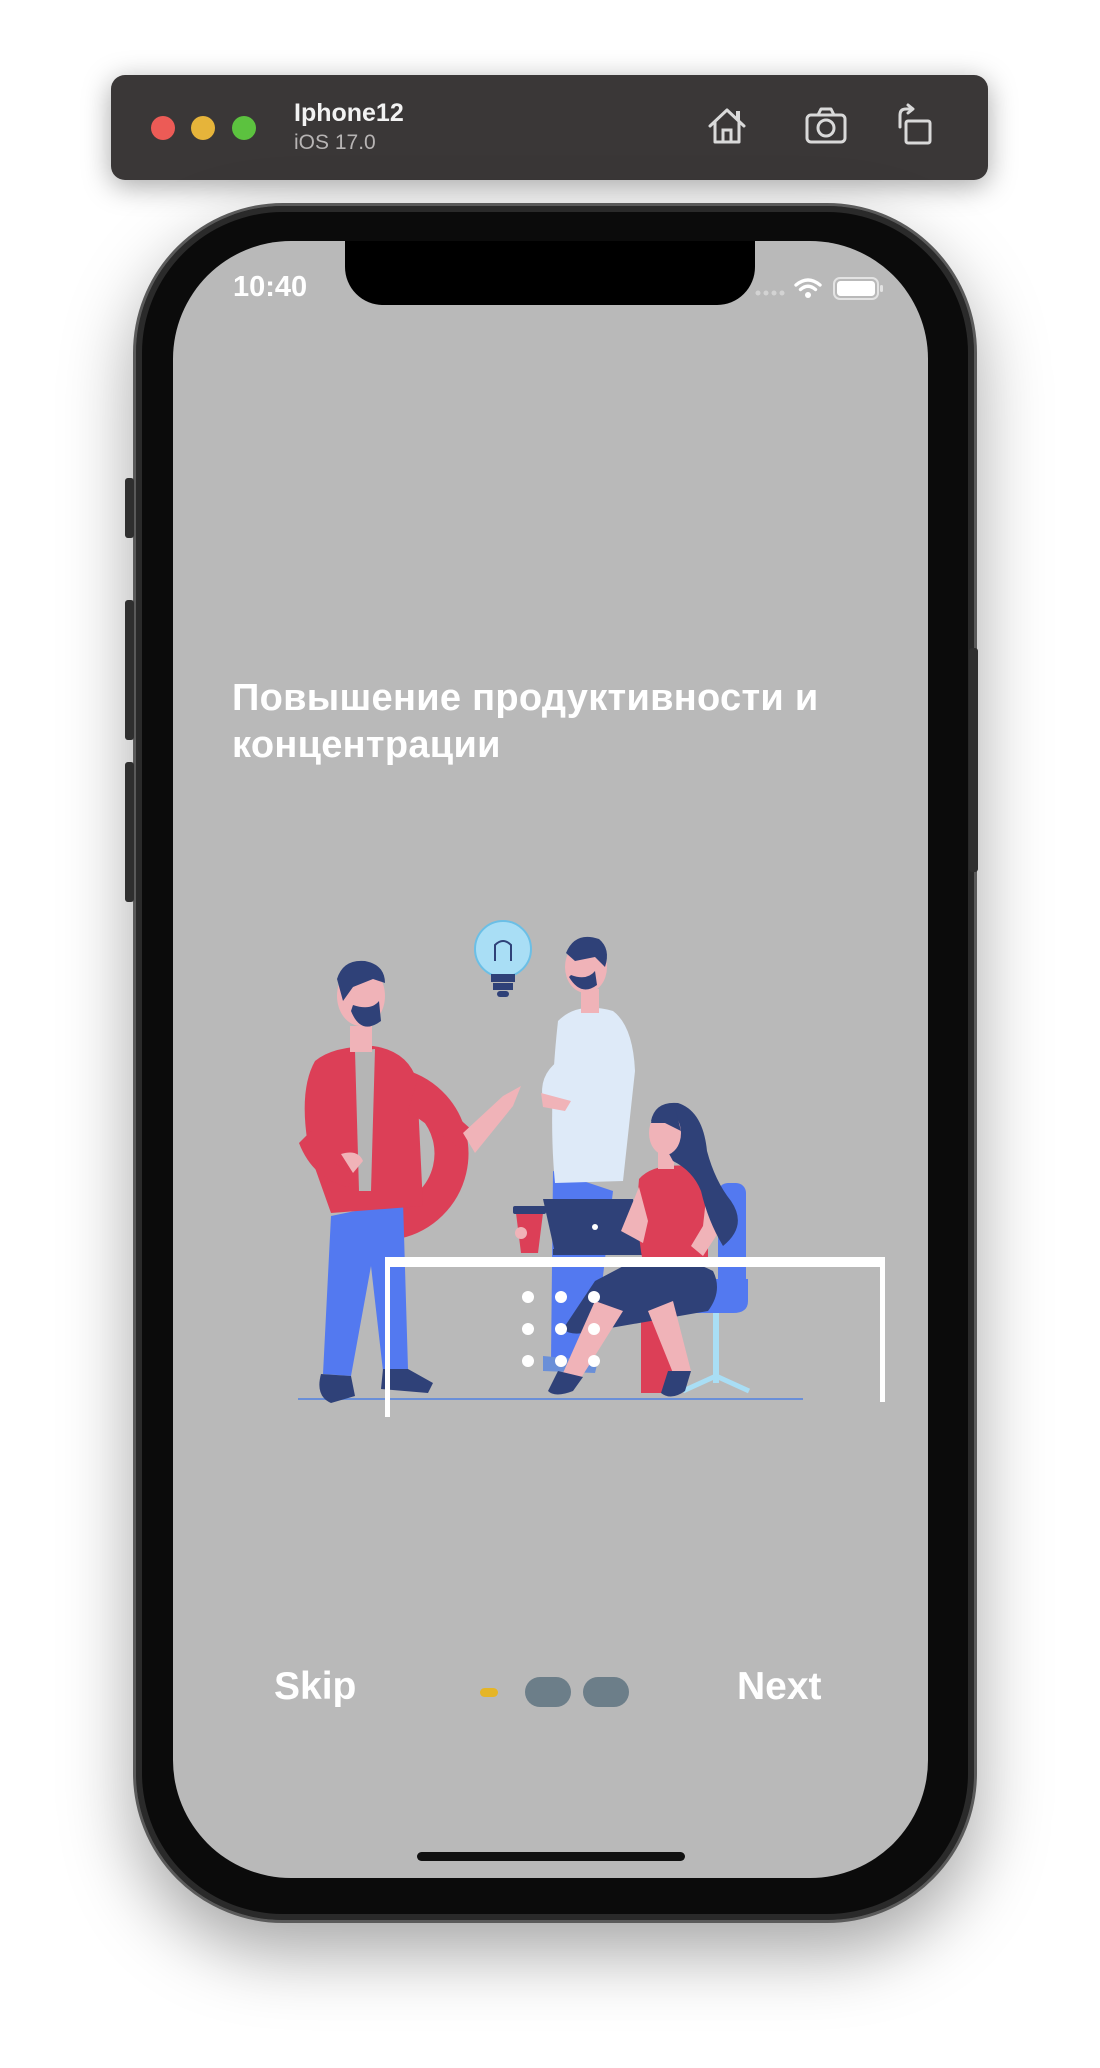 This screenshot has width=1100, height=2068. Describe the element at coordinates (129, 670) in the screenshot. I see `volume-up-button` at that location.